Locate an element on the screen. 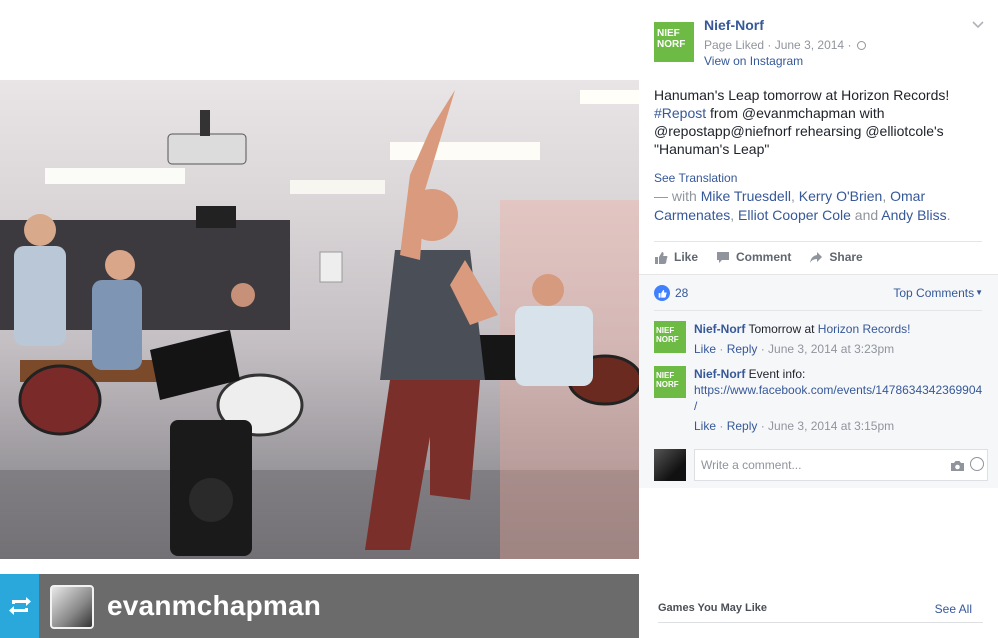 The width and height of the screenshot is (998, 638). caret-down-icon: ▼ is located at coordinates (979, 292).